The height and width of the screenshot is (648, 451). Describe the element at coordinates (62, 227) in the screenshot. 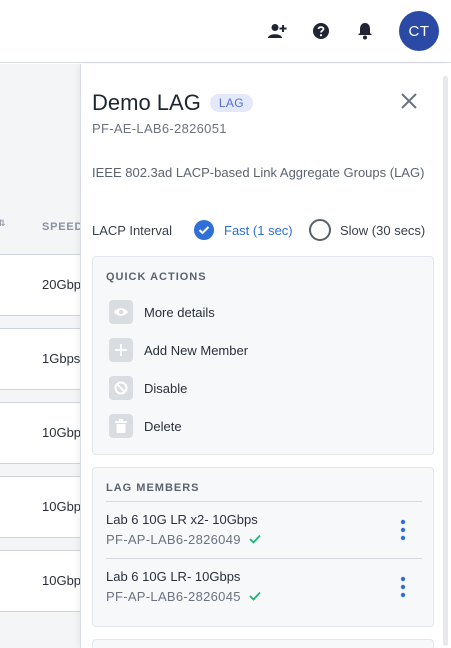

I see `speed-column-header: SPEED` at that location.